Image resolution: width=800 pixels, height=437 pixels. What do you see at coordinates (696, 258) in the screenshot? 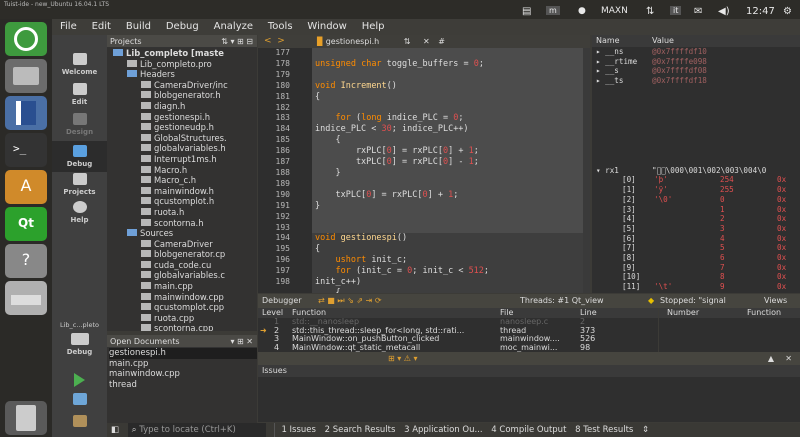
I see `watch-array-row: [8] 6 0x` at bounding box center [696, 258].